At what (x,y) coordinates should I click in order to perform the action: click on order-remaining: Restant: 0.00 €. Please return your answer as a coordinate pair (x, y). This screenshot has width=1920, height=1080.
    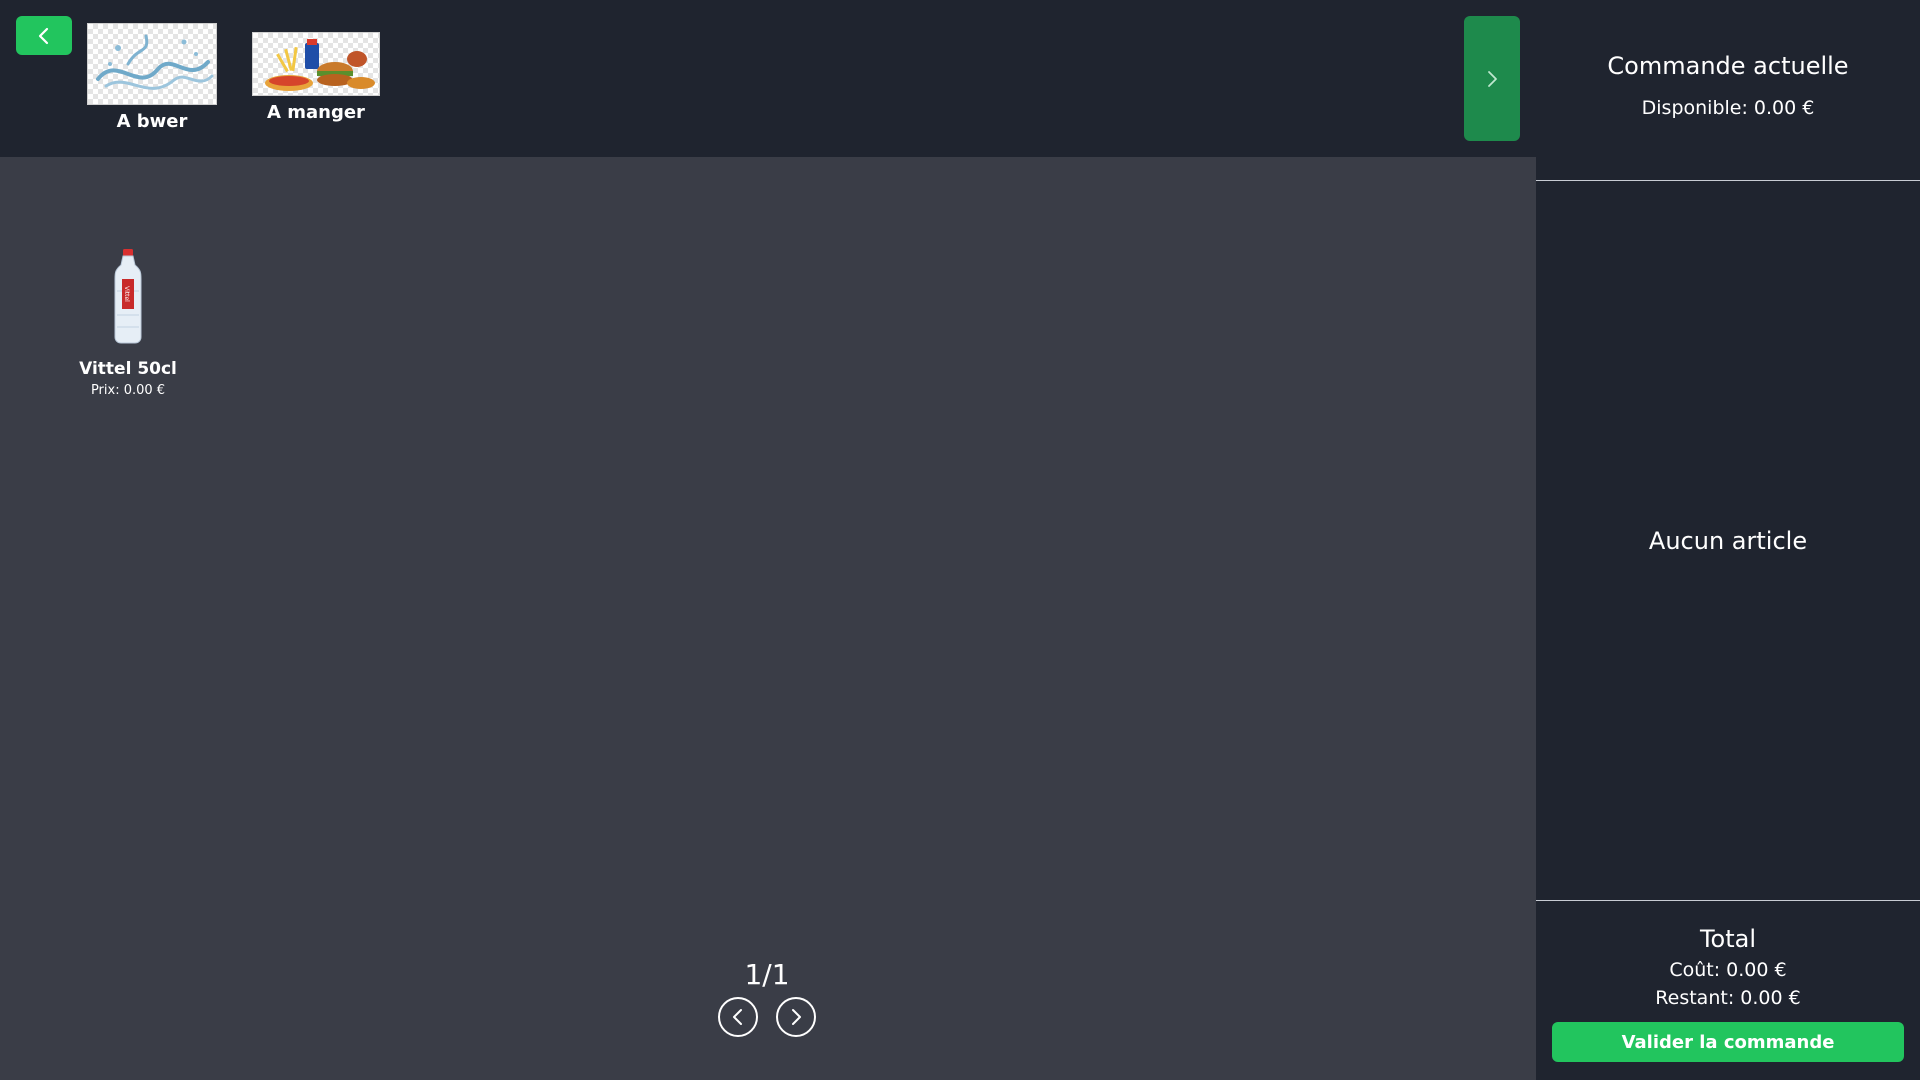
    Looking at the image, I should click on (1728, 998).